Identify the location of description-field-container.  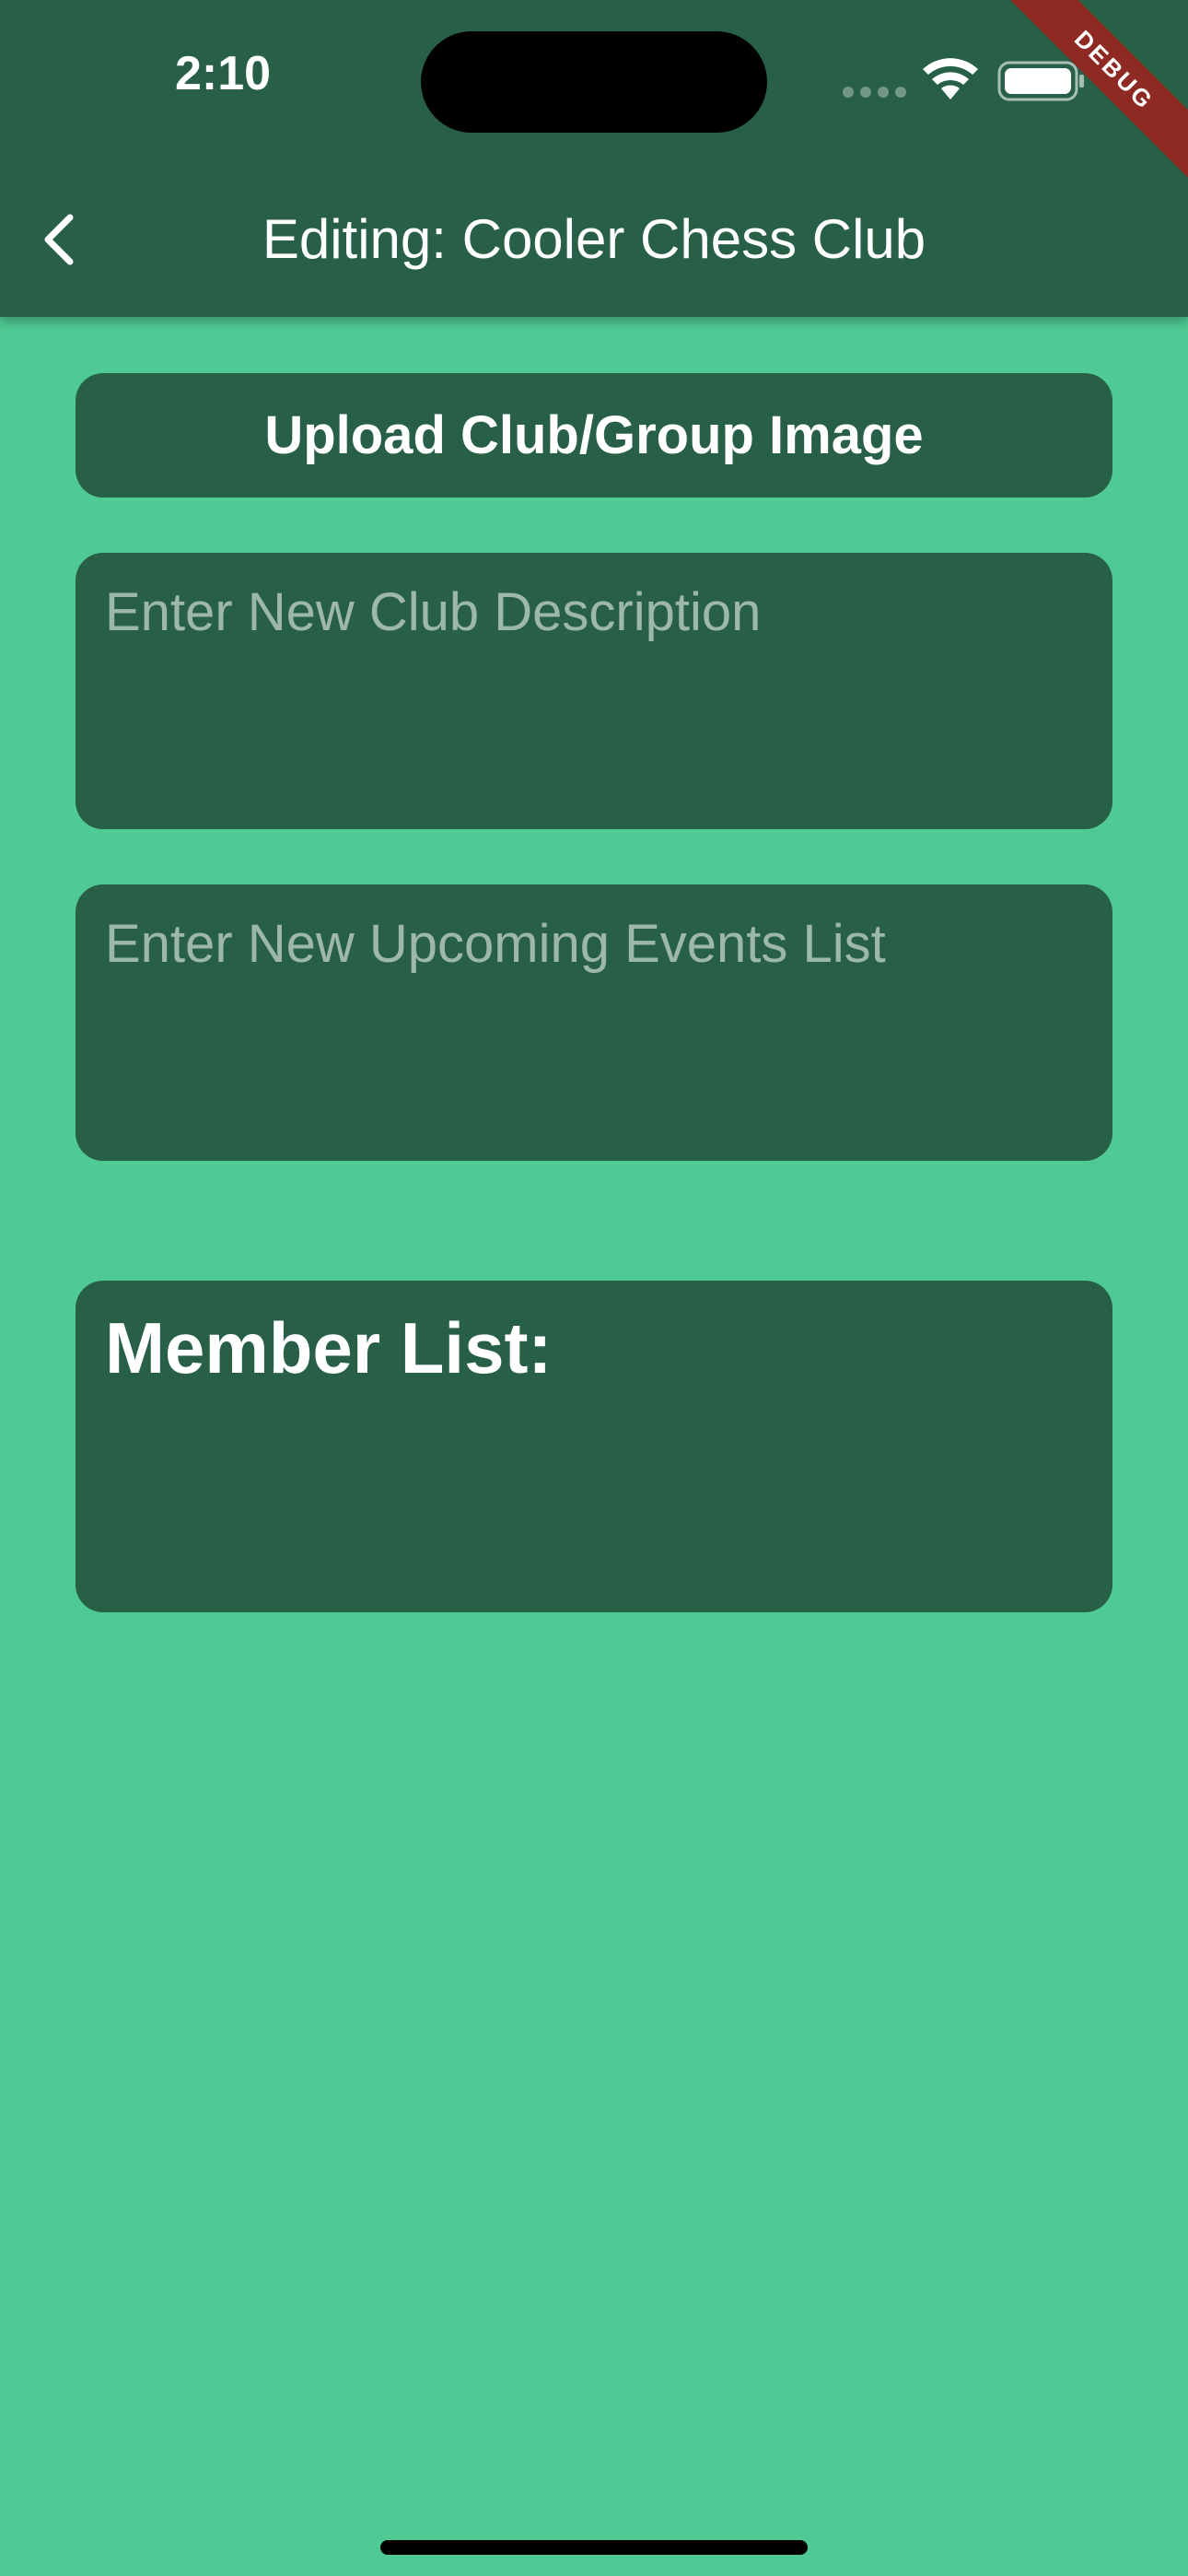
(594, 691).